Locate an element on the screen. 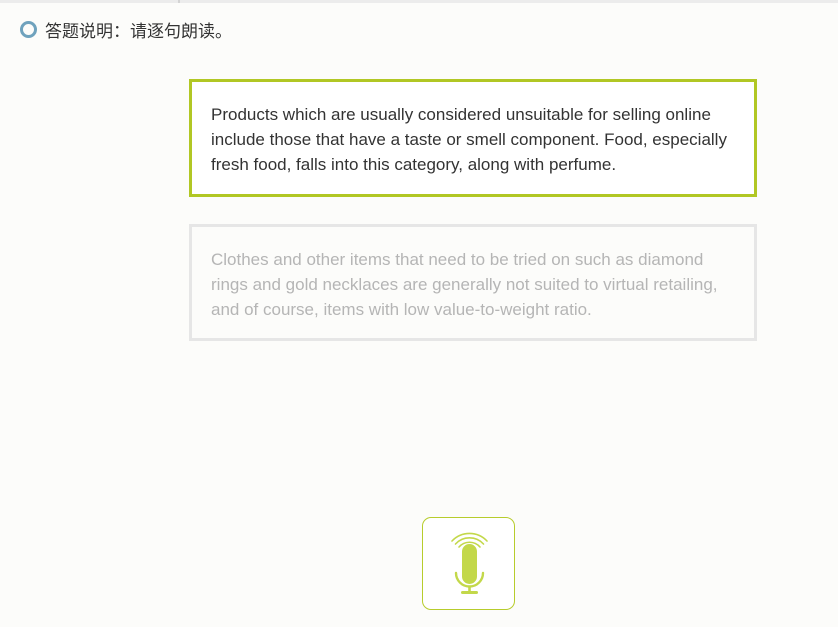 The height and width of the screenshot is (627, 838). instruction-text: 答题说明：请逐句朗读。 is located at coordinates (138, 31).